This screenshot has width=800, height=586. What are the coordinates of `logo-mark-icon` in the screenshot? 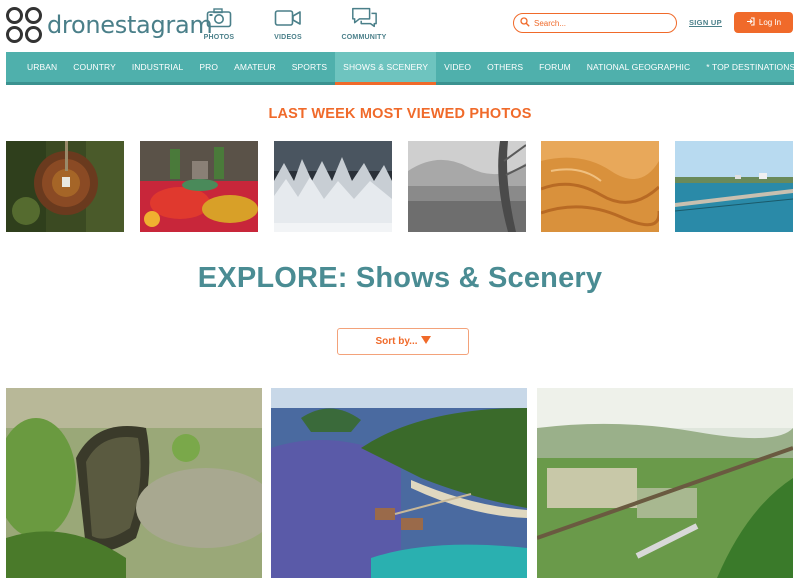 It's located at (24, 25).